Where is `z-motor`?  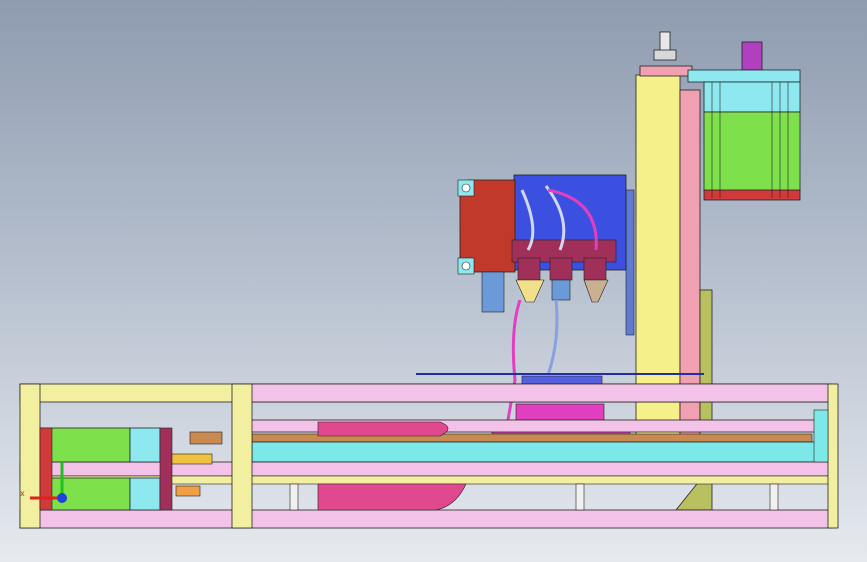 z-motor is located at coordinates (744, 121).